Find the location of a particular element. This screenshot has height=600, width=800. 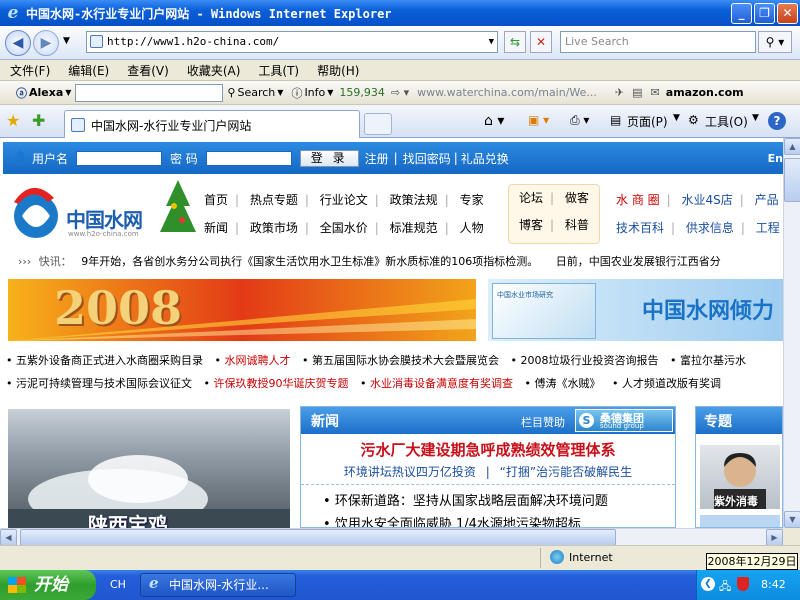

news-panel-title: 新闻 is located at coordinates (325, 421).